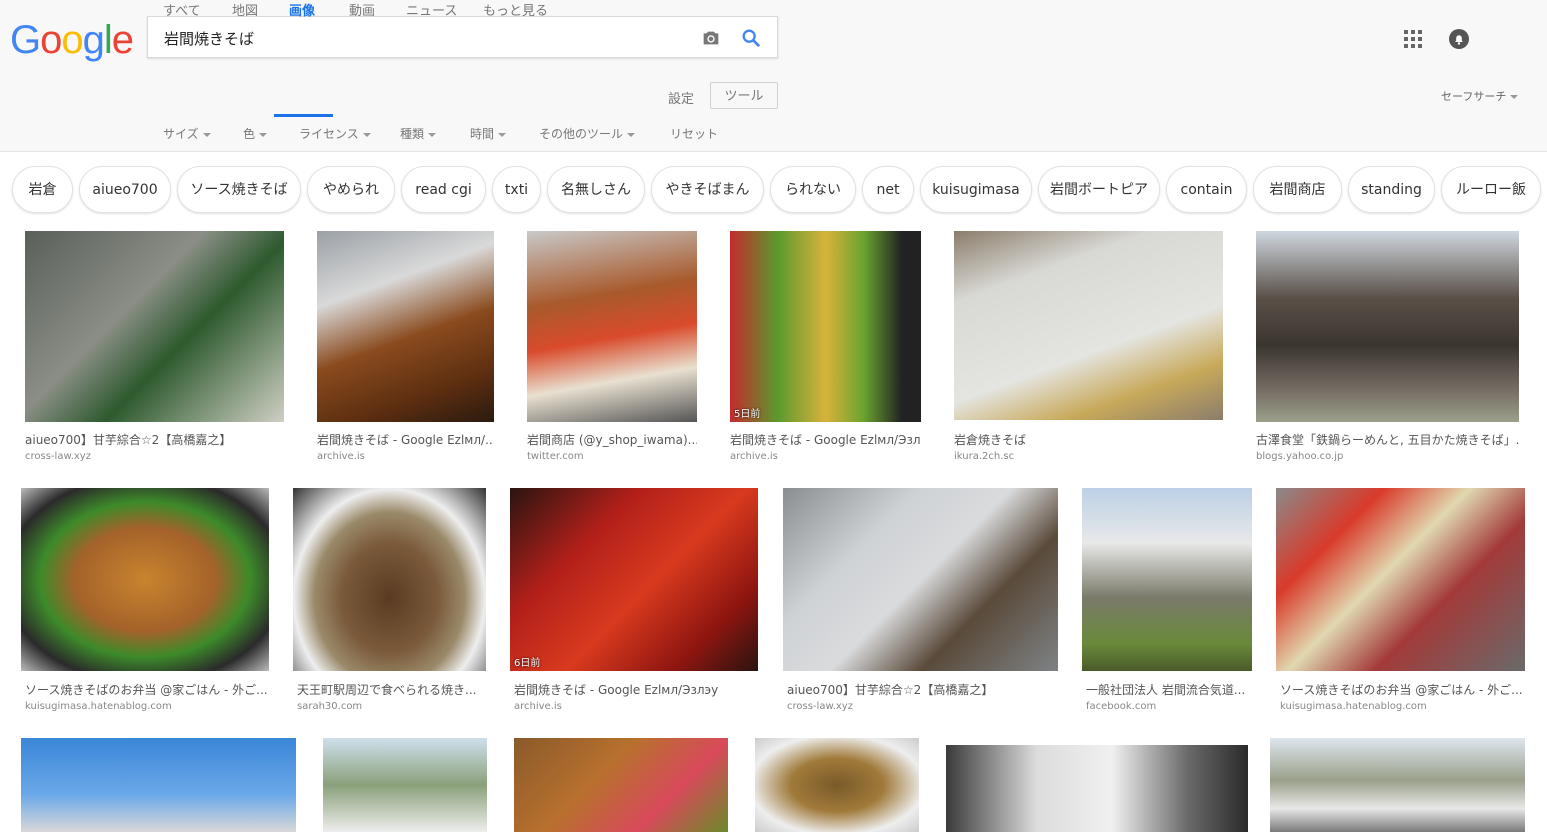  I want to click on related-chip: kuisugimasa, so click(976, 189).